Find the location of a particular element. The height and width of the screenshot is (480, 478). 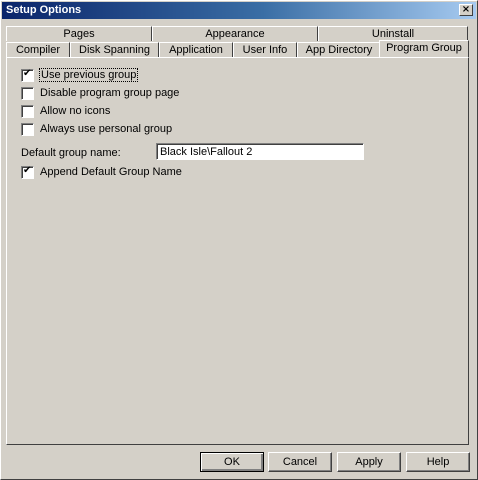

append-default-group-name-label: Append Default Group Name is located at coordinates (111, 172).